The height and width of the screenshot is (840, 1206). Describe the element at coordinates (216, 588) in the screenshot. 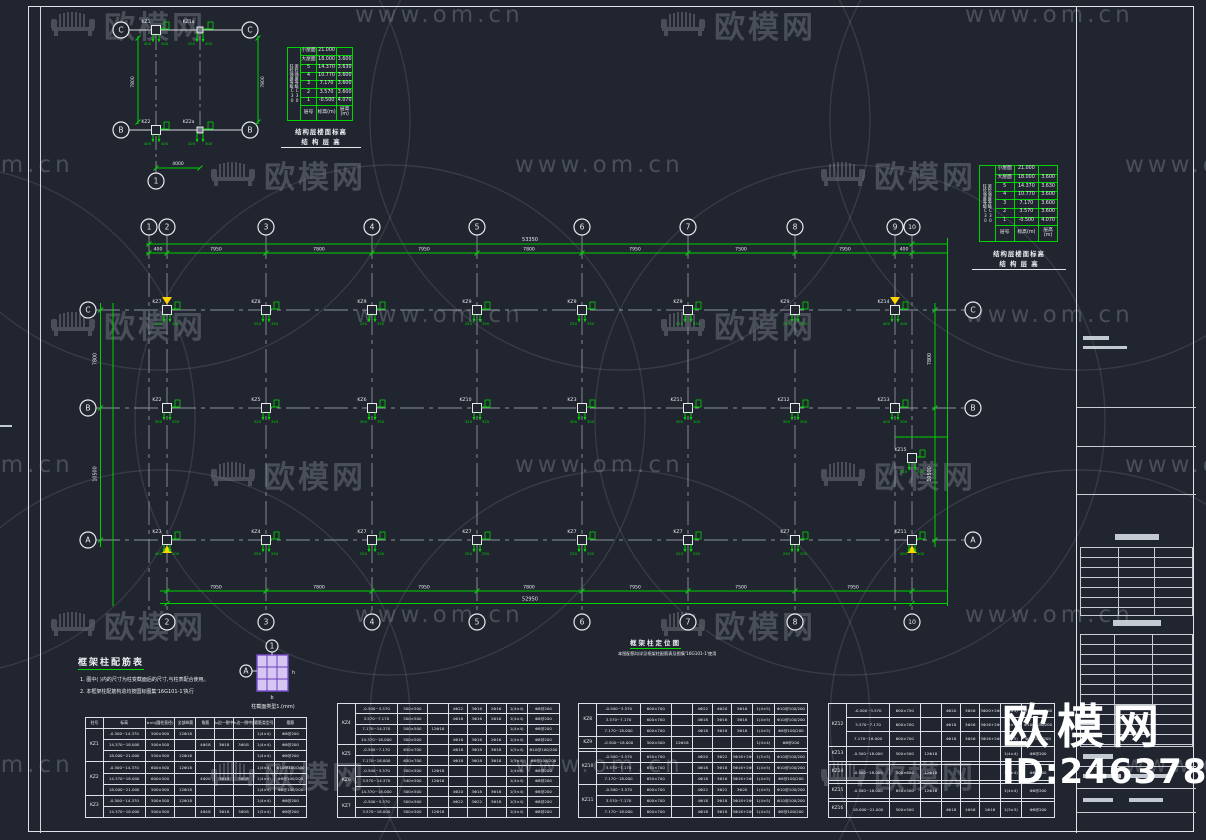

I see `dim-text: 7950` at that location.